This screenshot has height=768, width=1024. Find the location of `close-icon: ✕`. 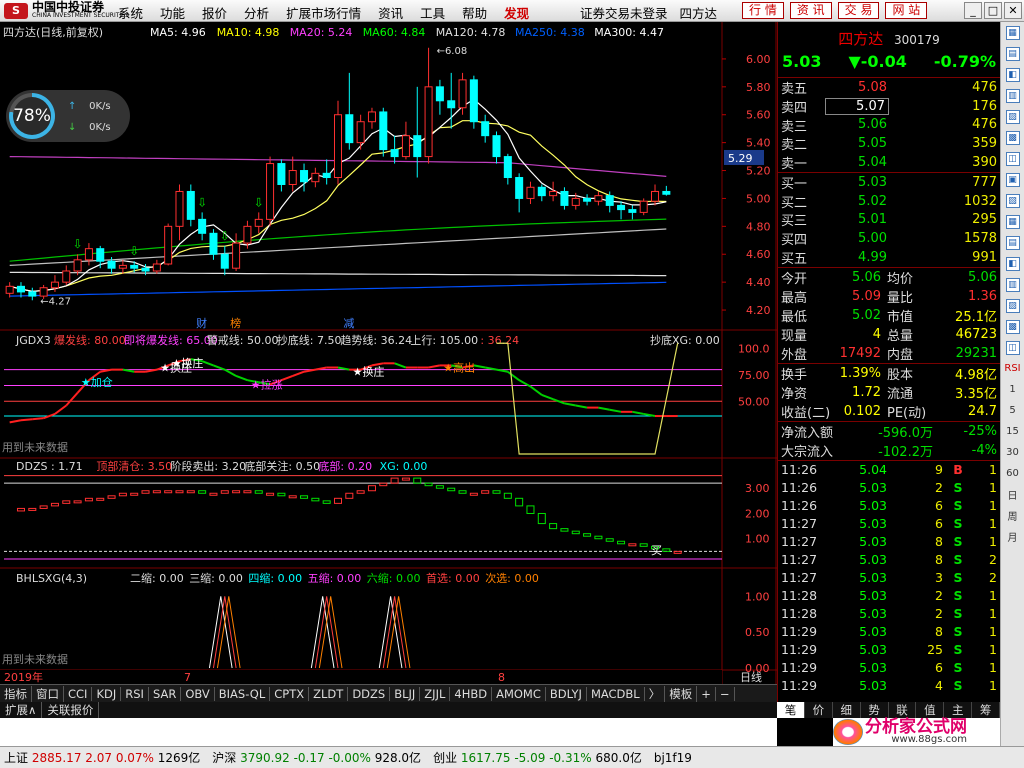

close-icon: ✕ is located at coordinates (1013, 10).